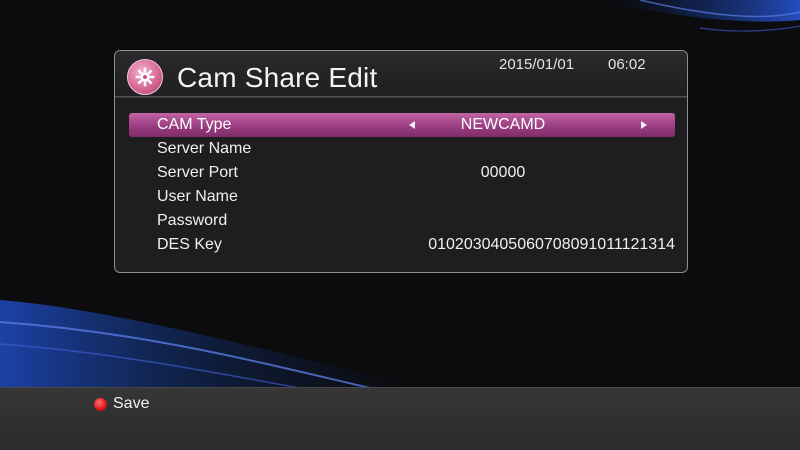 Image resolution: width=800 pixels, height=450 pixels. Describe the element at coordinates (401, 97) in the screenshot. I see `header-divider` at that location.